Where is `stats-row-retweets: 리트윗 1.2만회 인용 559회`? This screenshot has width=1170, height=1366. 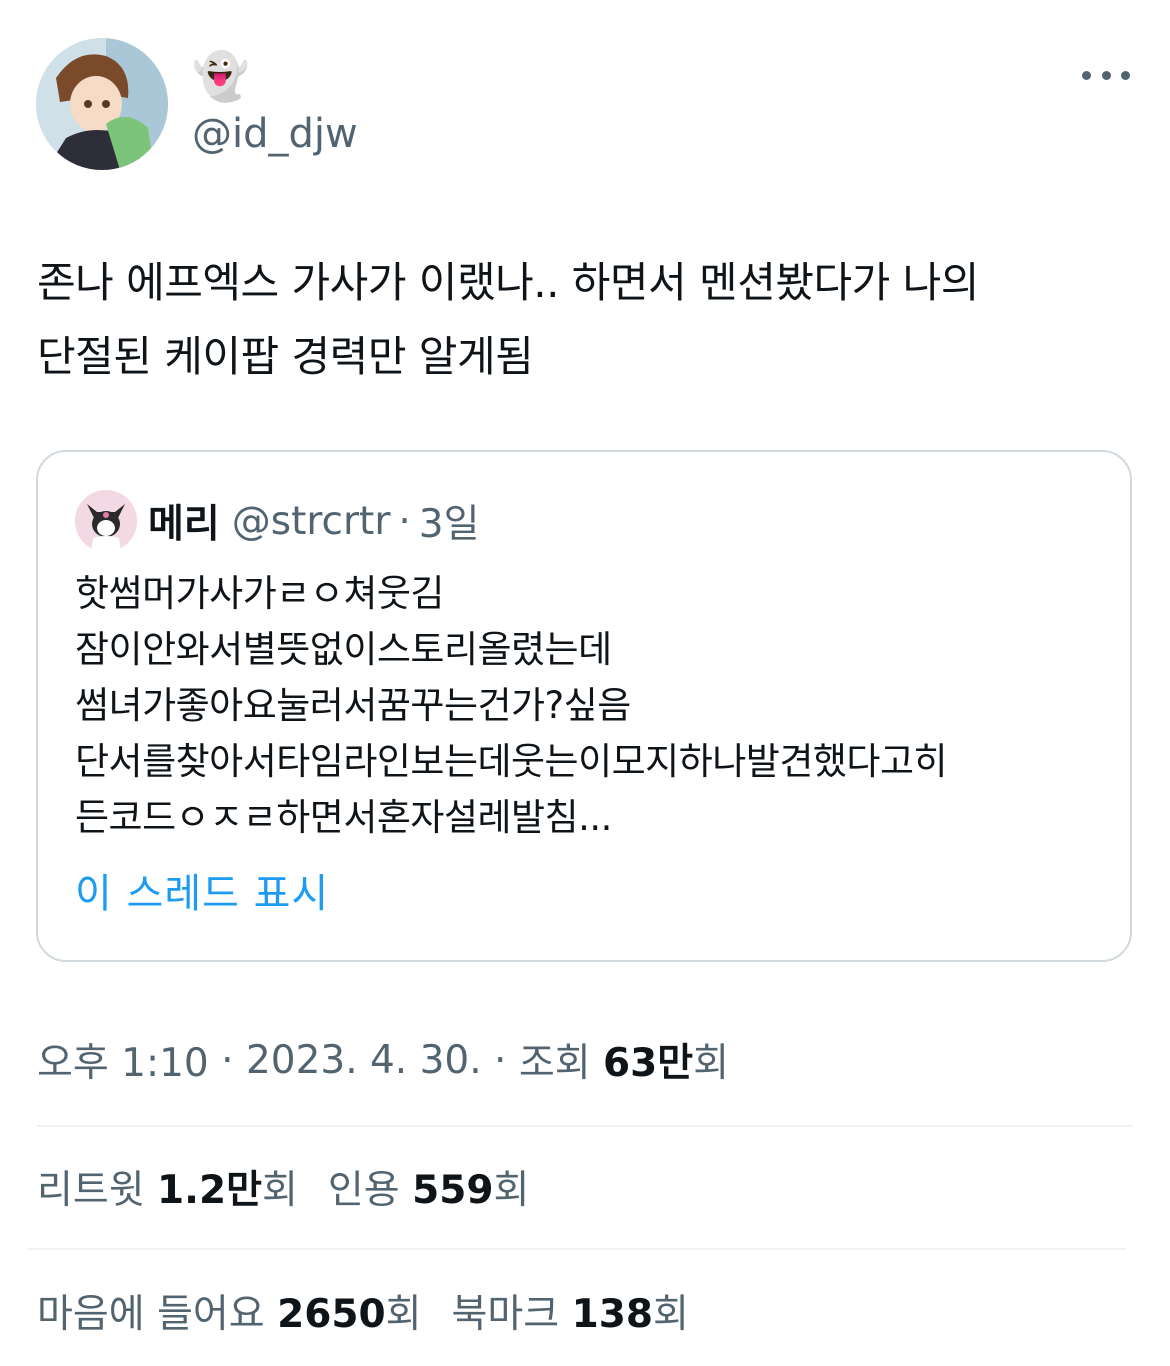 stats-row-retweets: 리트윗 1.2만회 인용 559회 is located at coordinates (298, 1187).